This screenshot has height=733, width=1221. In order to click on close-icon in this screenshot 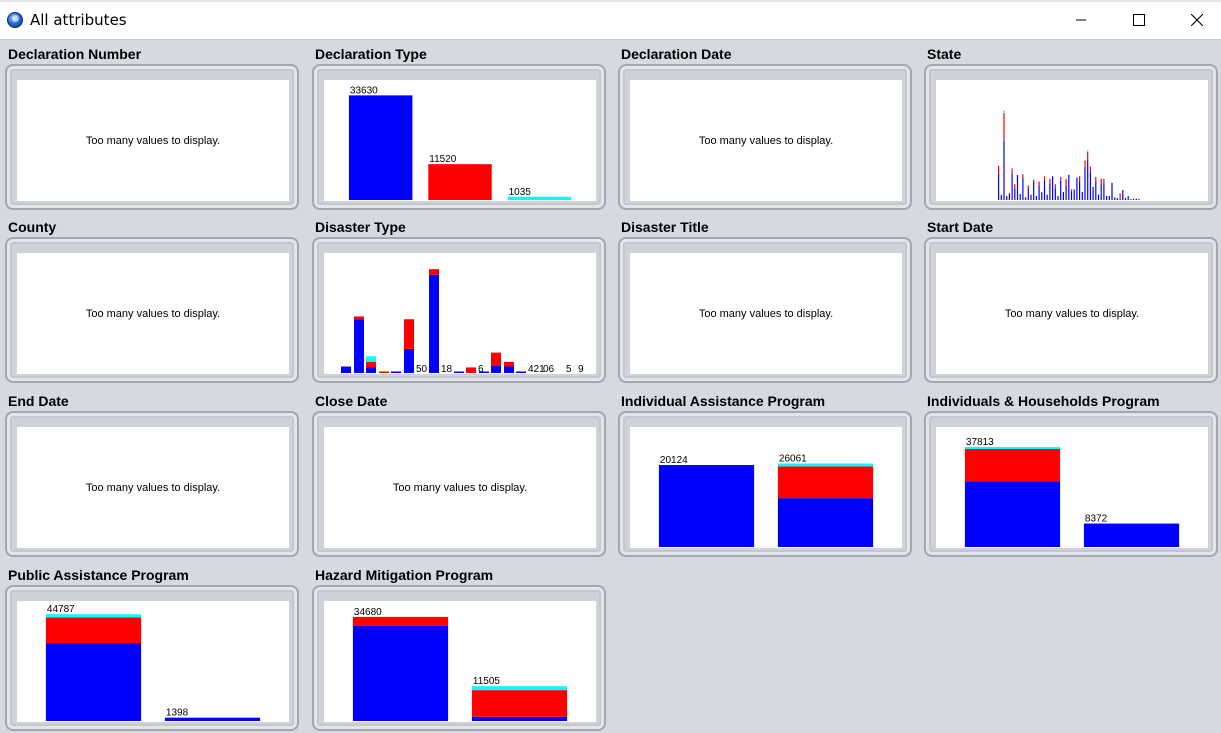, I will do `click(1197, 20)`.